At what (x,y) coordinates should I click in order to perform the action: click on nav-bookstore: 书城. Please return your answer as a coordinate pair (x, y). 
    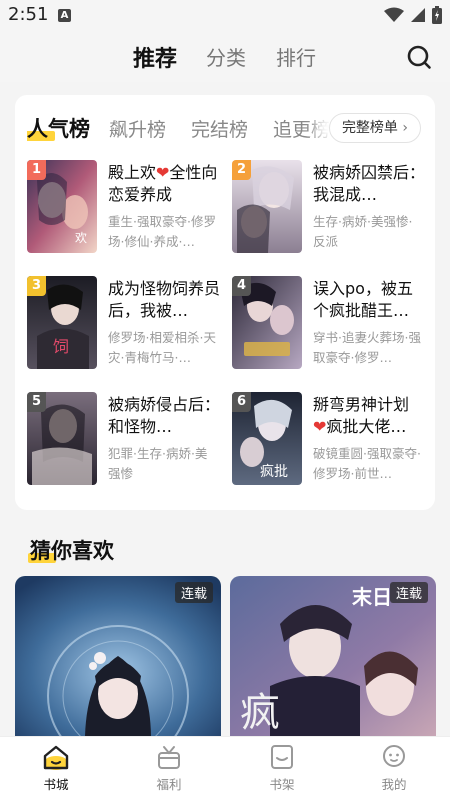
    Looking at the image, I should click on (56, 768).